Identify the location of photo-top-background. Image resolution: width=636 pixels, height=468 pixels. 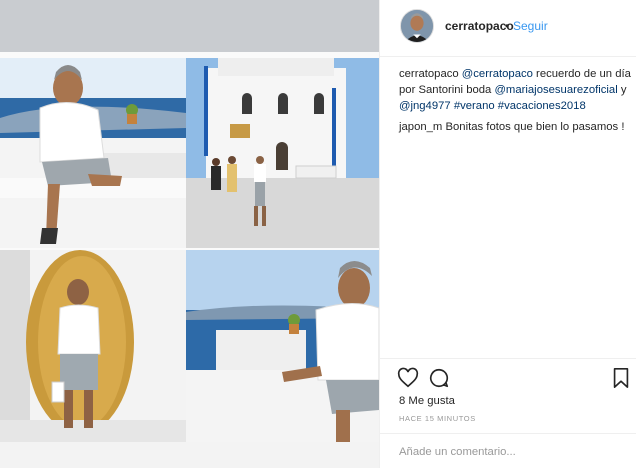
(189, 26).